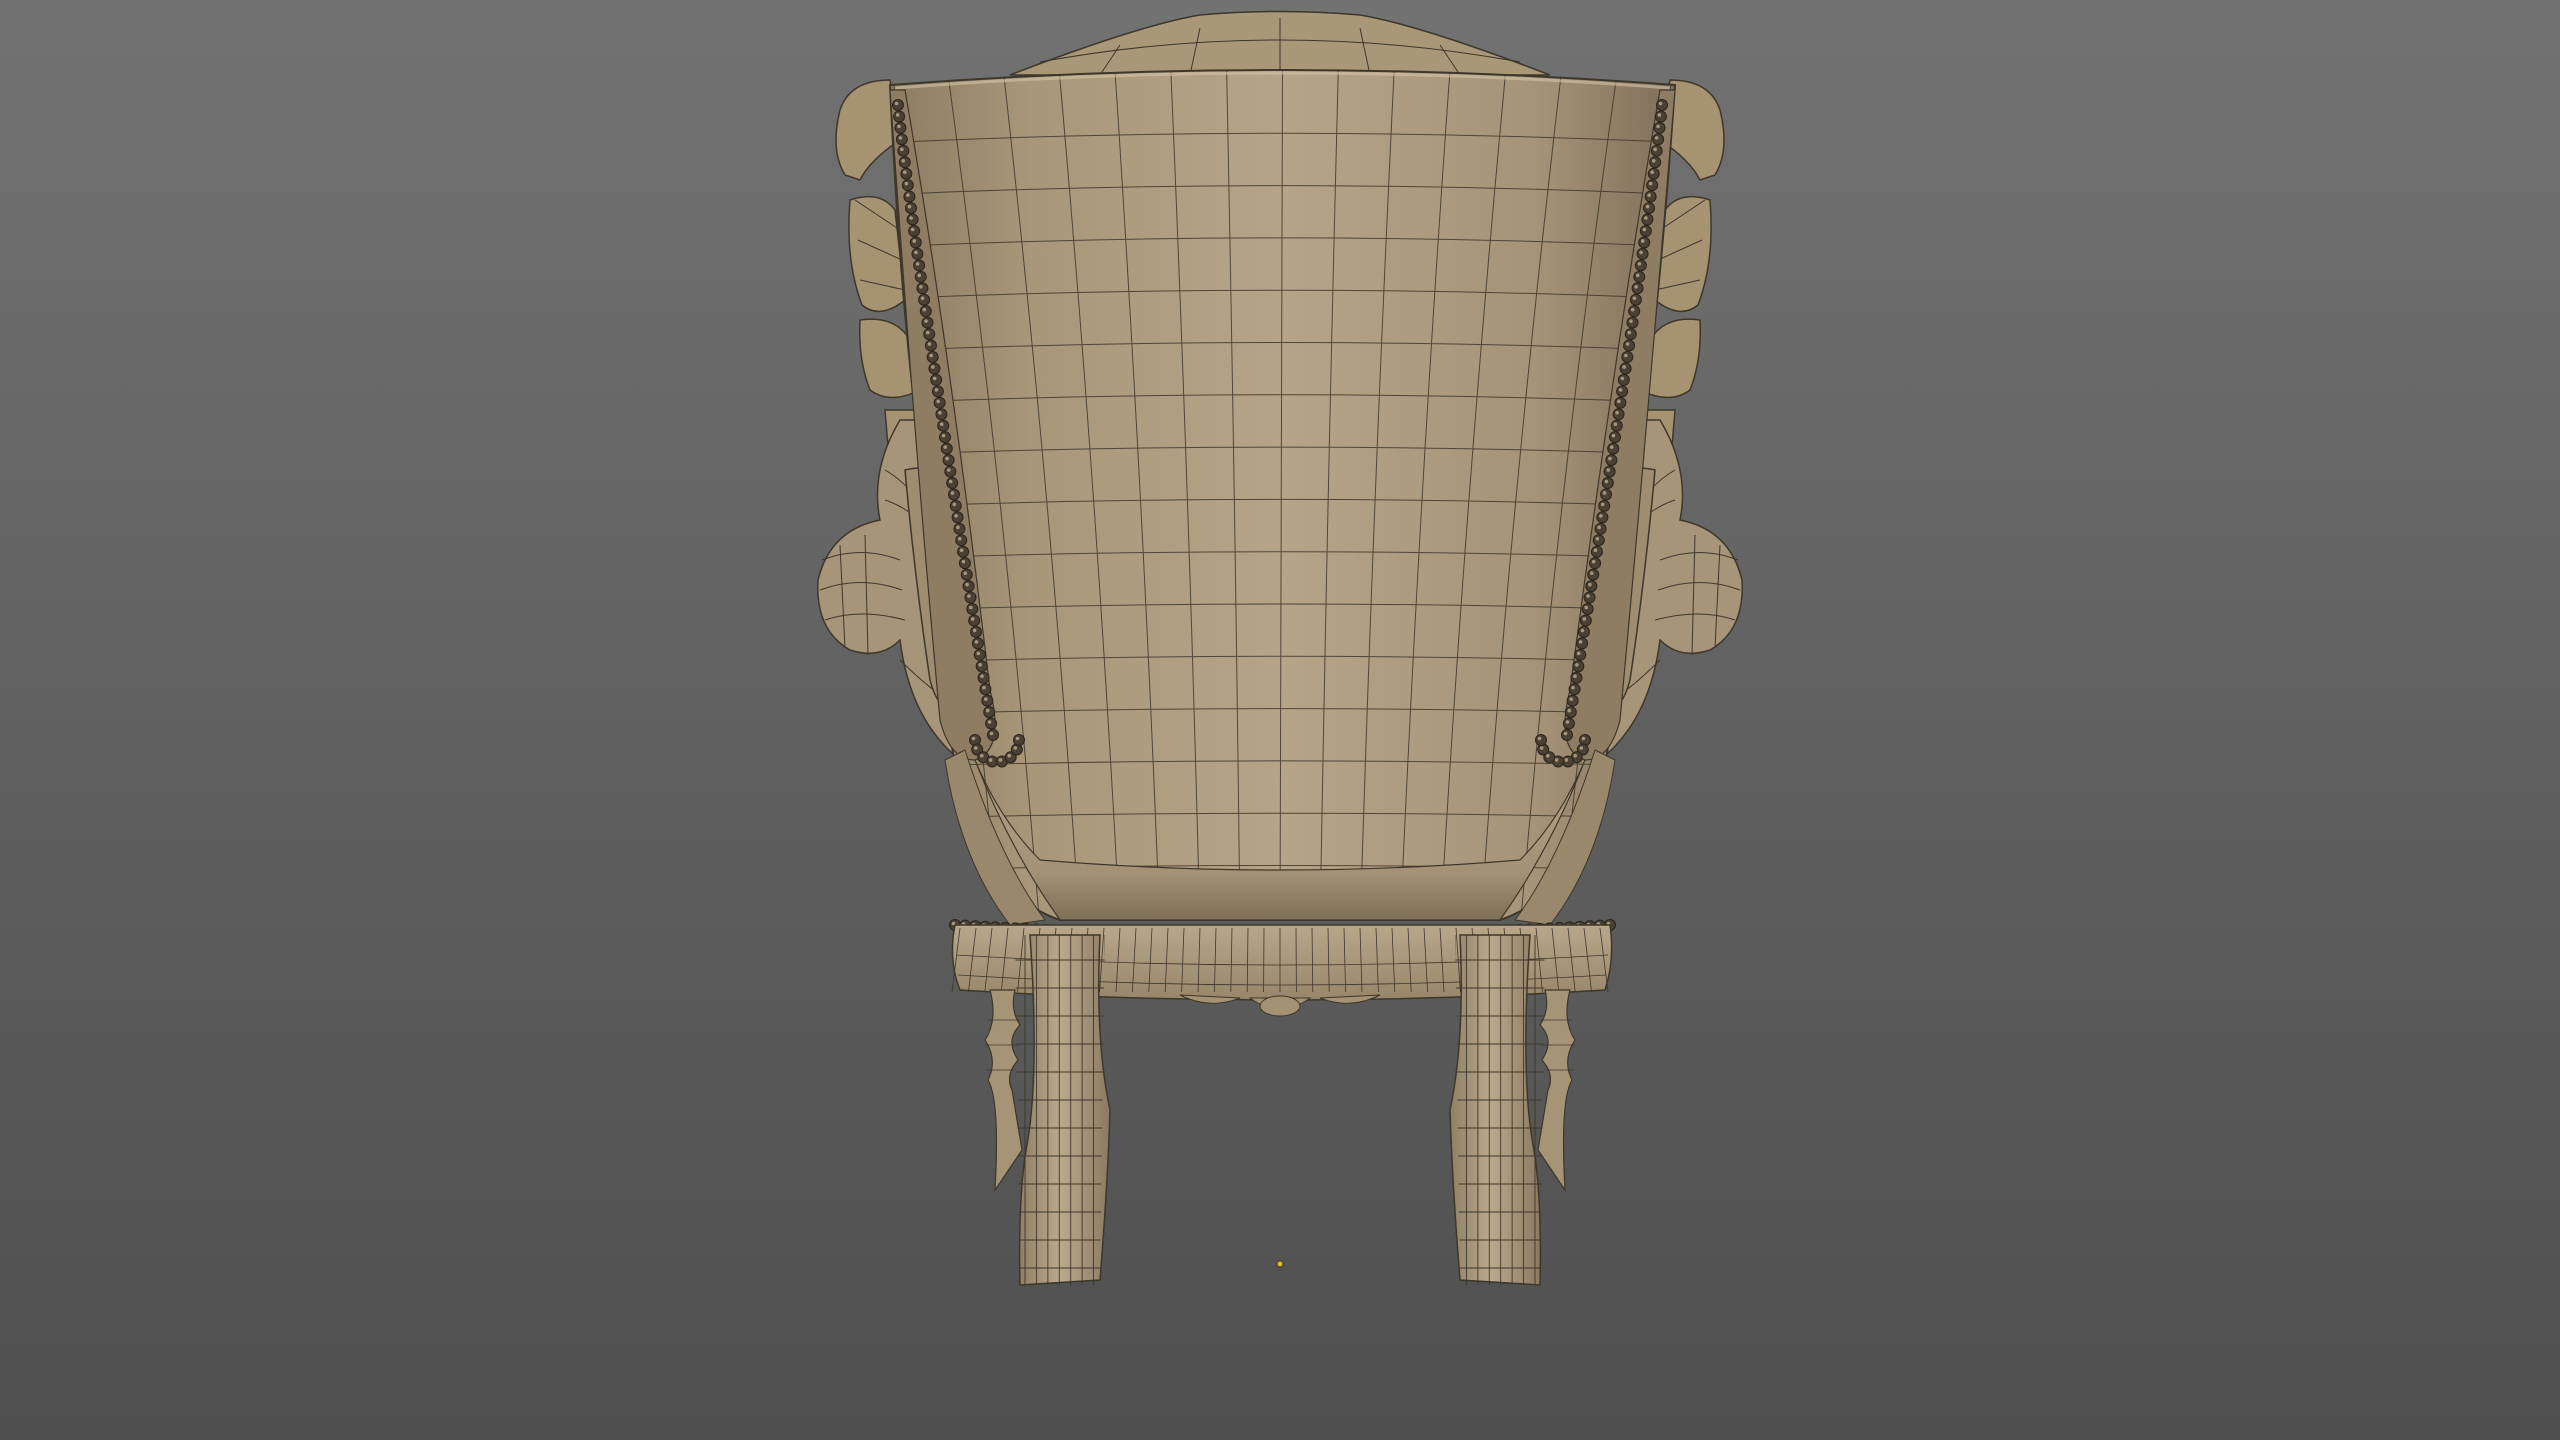 This screenshot has height=1440, width=2560. What do you see at coordinates (1280, 1264) in the screenshot?
I see `object-pivot-point` at bounding box center [1280, 1264].